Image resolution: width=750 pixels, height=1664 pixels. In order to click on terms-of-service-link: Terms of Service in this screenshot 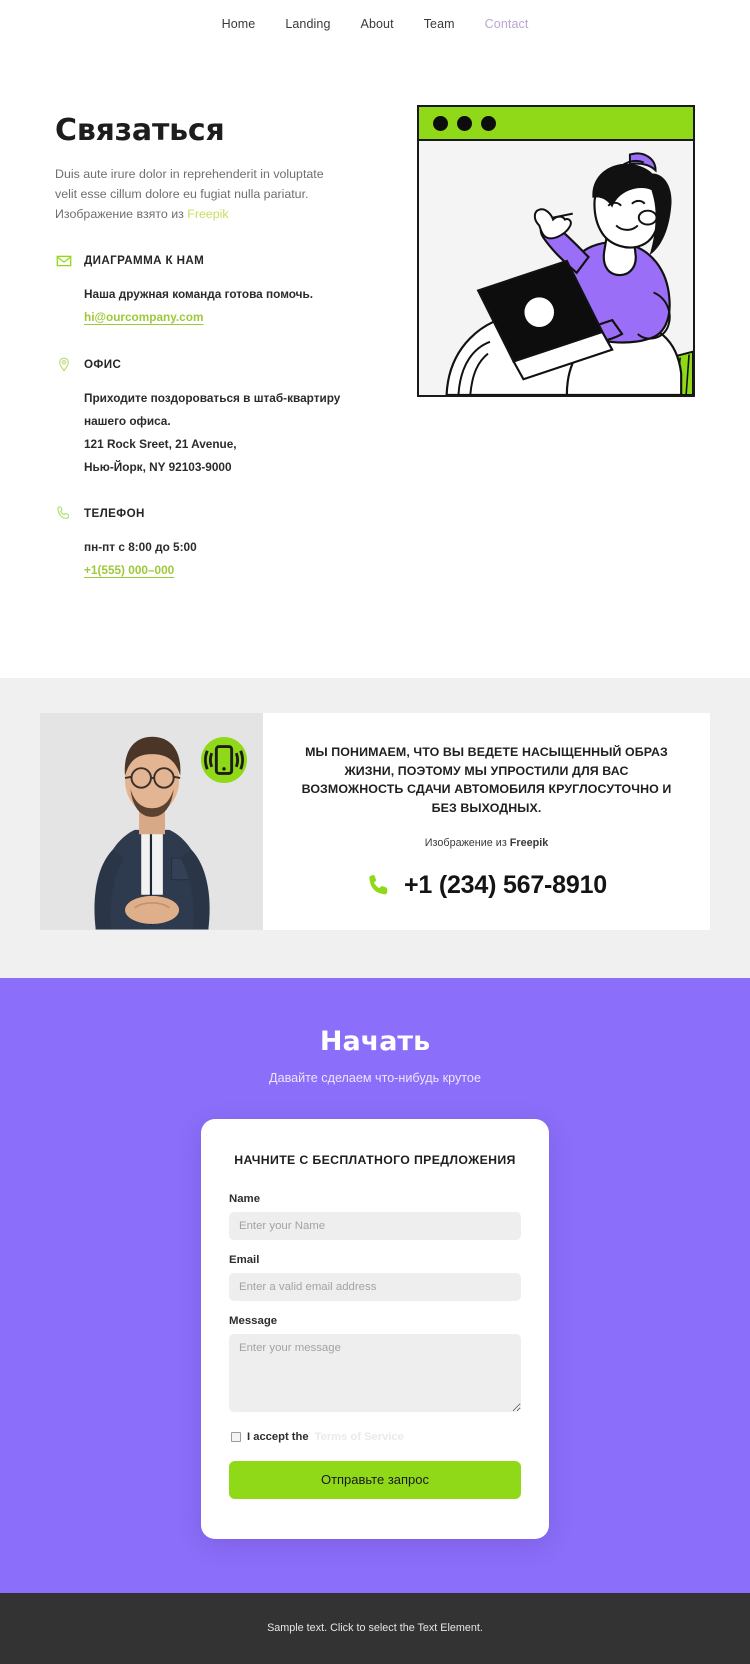, I will do `click(359, 1437)`.